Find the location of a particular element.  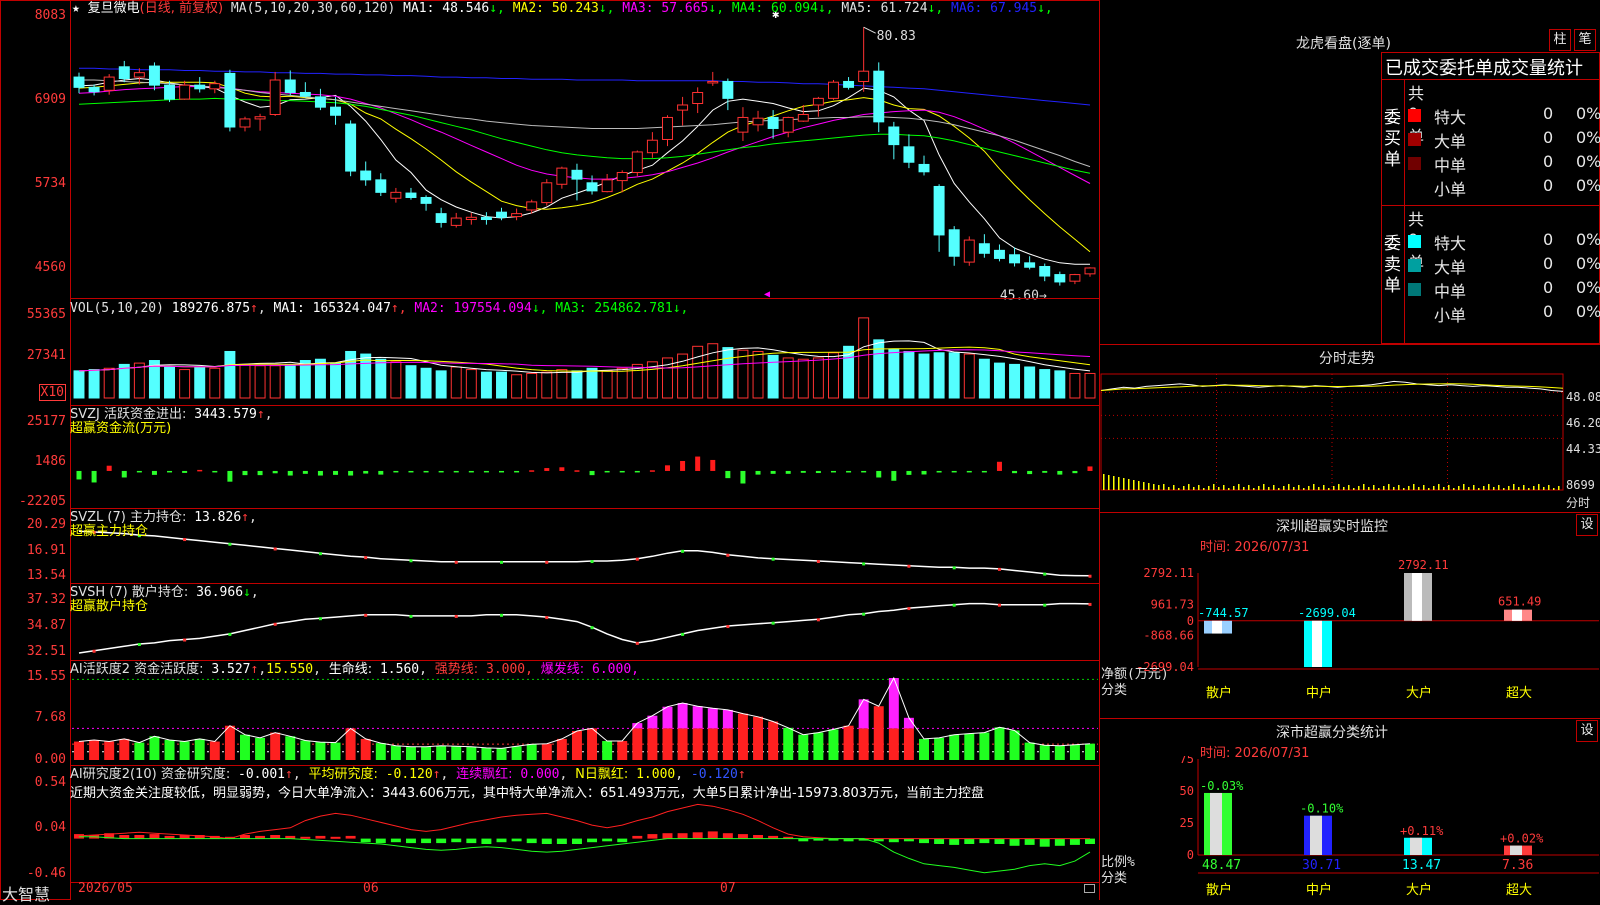

sz-value-label: -2699.04 is located at coordinates (1327, 613).